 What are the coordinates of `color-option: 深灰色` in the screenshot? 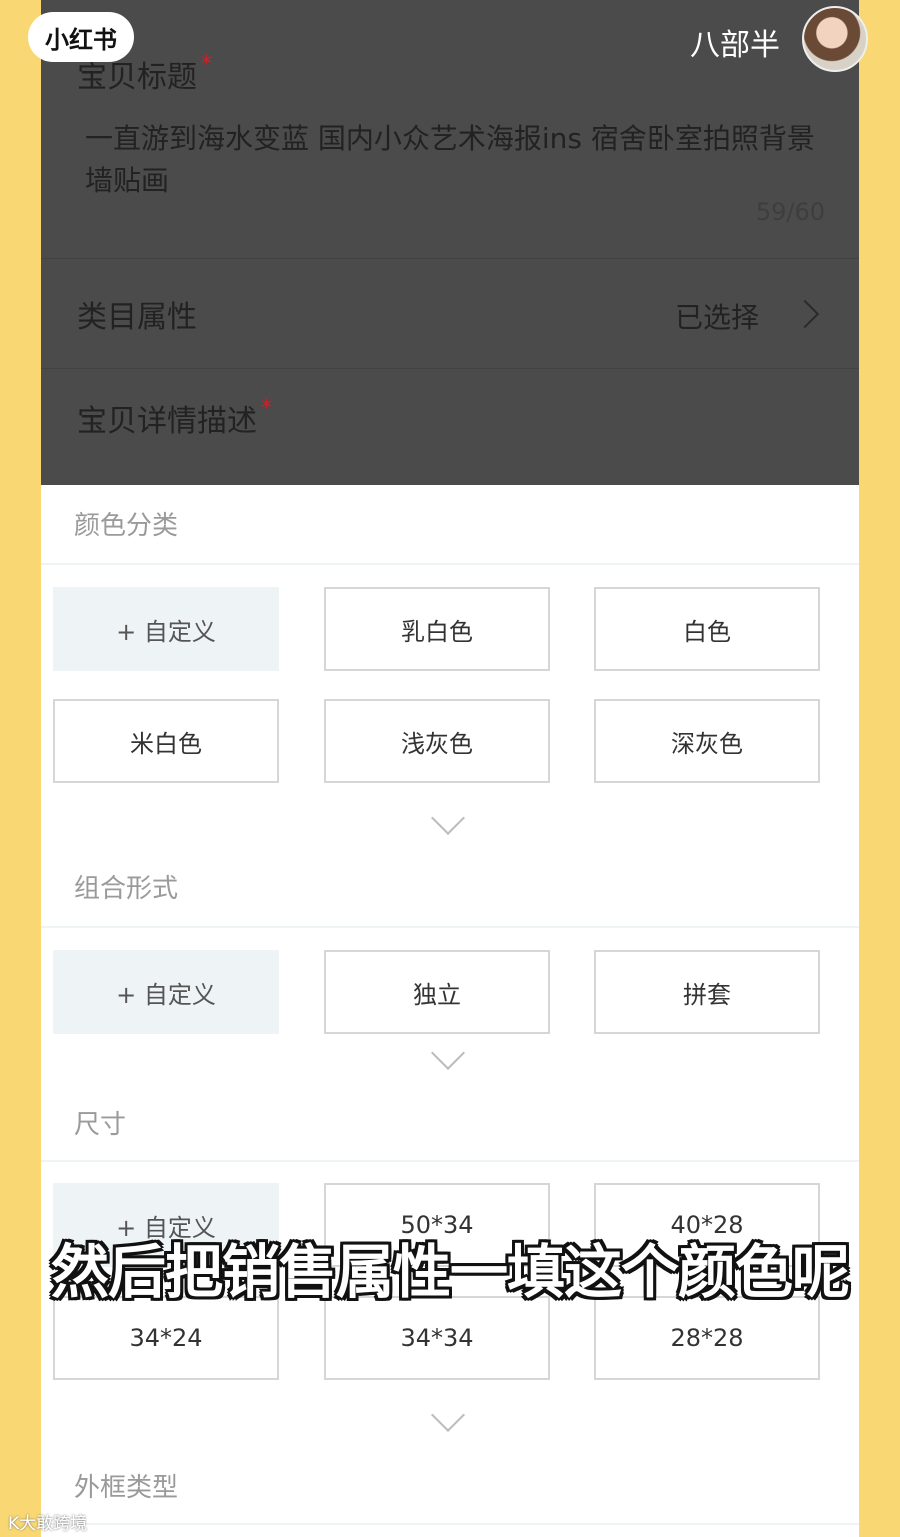 It's located at (707, 741).